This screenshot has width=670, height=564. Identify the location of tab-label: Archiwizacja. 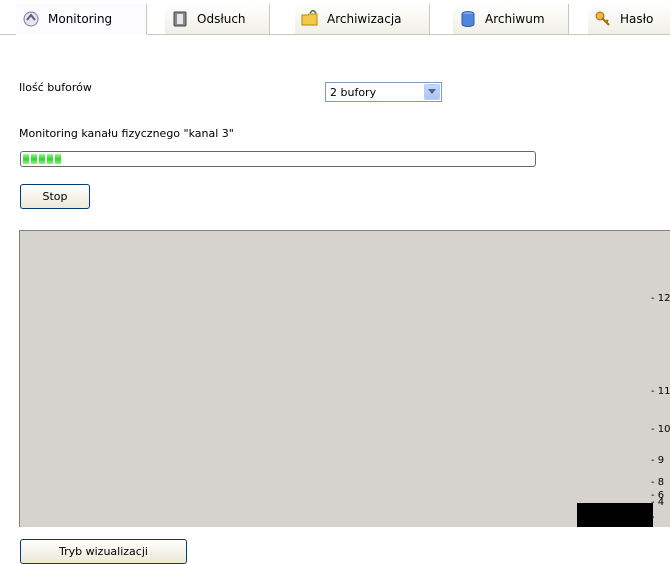
(364, 19).